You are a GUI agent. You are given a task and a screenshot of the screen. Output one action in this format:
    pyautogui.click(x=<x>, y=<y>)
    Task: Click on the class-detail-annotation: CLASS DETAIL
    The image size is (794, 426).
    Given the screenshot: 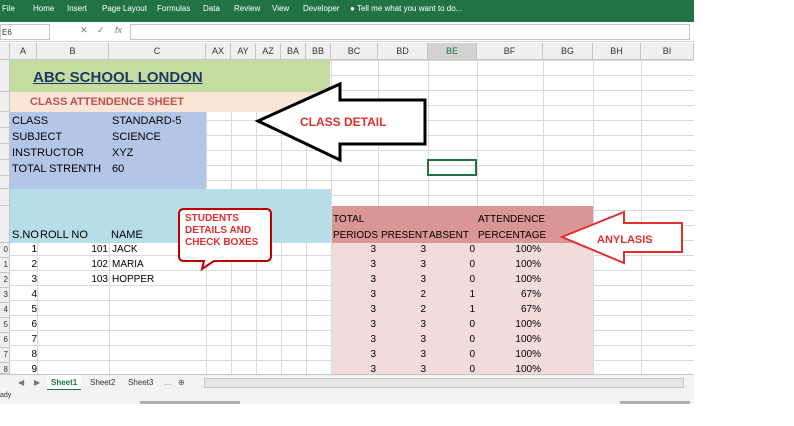 What is the action you would take?
    pyautogui.click(x=343, y=122)
    